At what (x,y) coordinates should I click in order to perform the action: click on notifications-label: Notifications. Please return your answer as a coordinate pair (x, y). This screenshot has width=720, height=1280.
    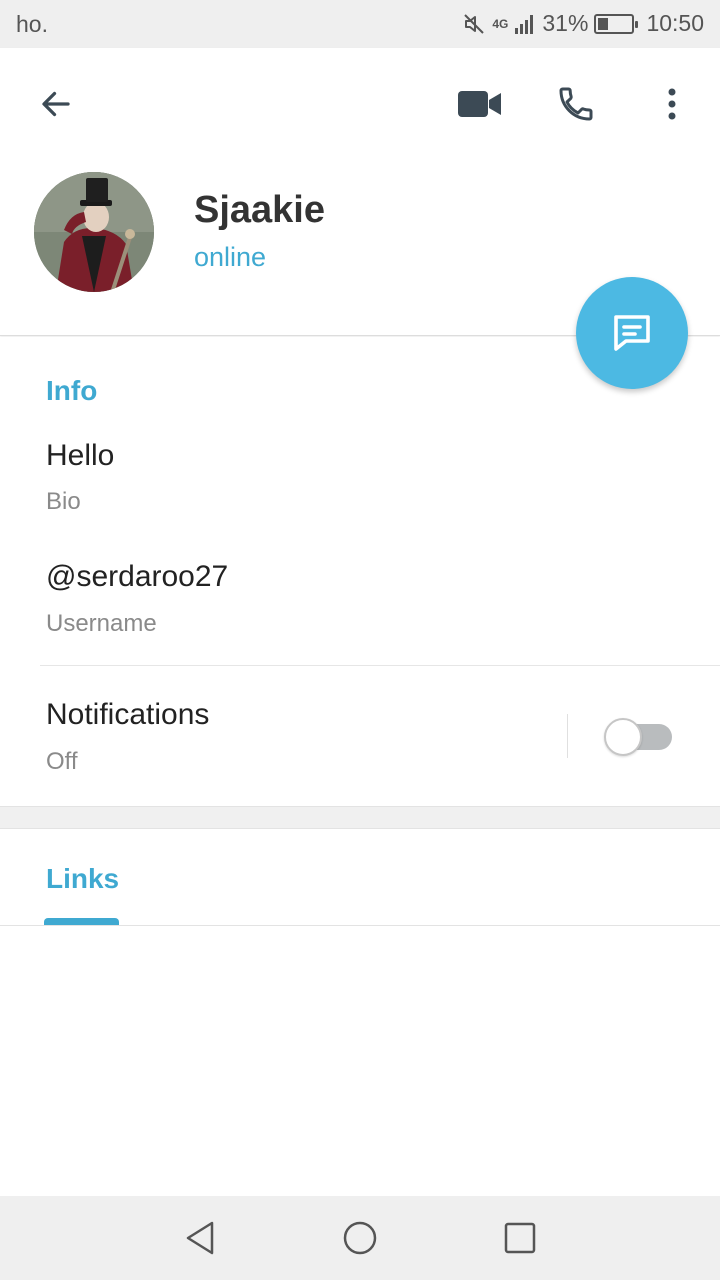
    Looking at the image, I should click on (127, 715).